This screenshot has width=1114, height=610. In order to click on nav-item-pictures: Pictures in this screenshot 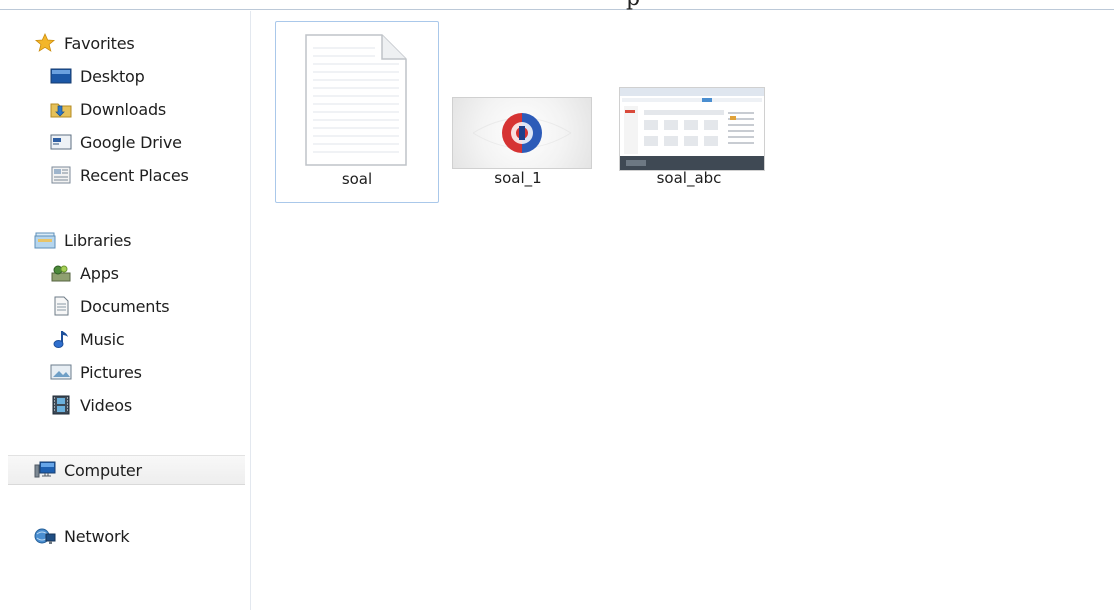, I will do `click(145, 372)`.